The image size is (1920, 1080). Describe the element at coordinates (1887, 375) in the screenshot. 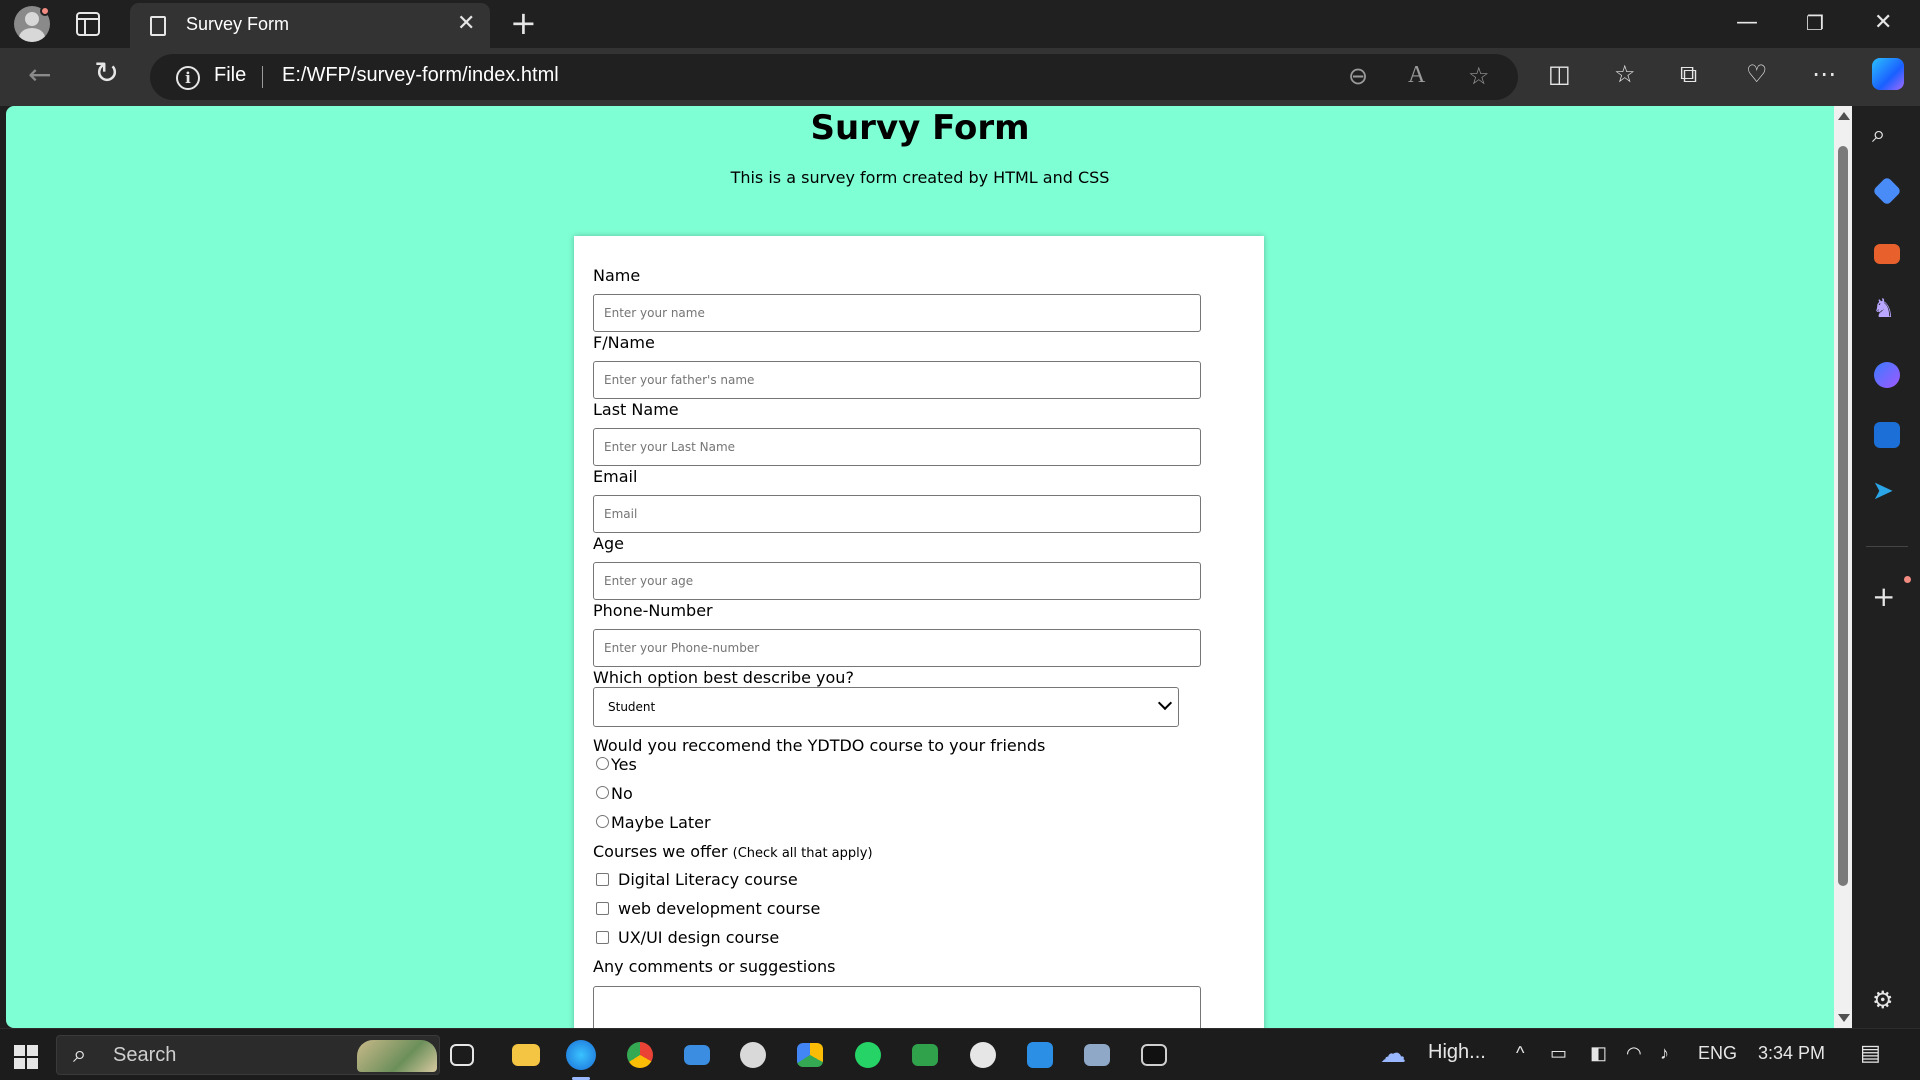

I see `copilot-sidebar-icon` at that location.